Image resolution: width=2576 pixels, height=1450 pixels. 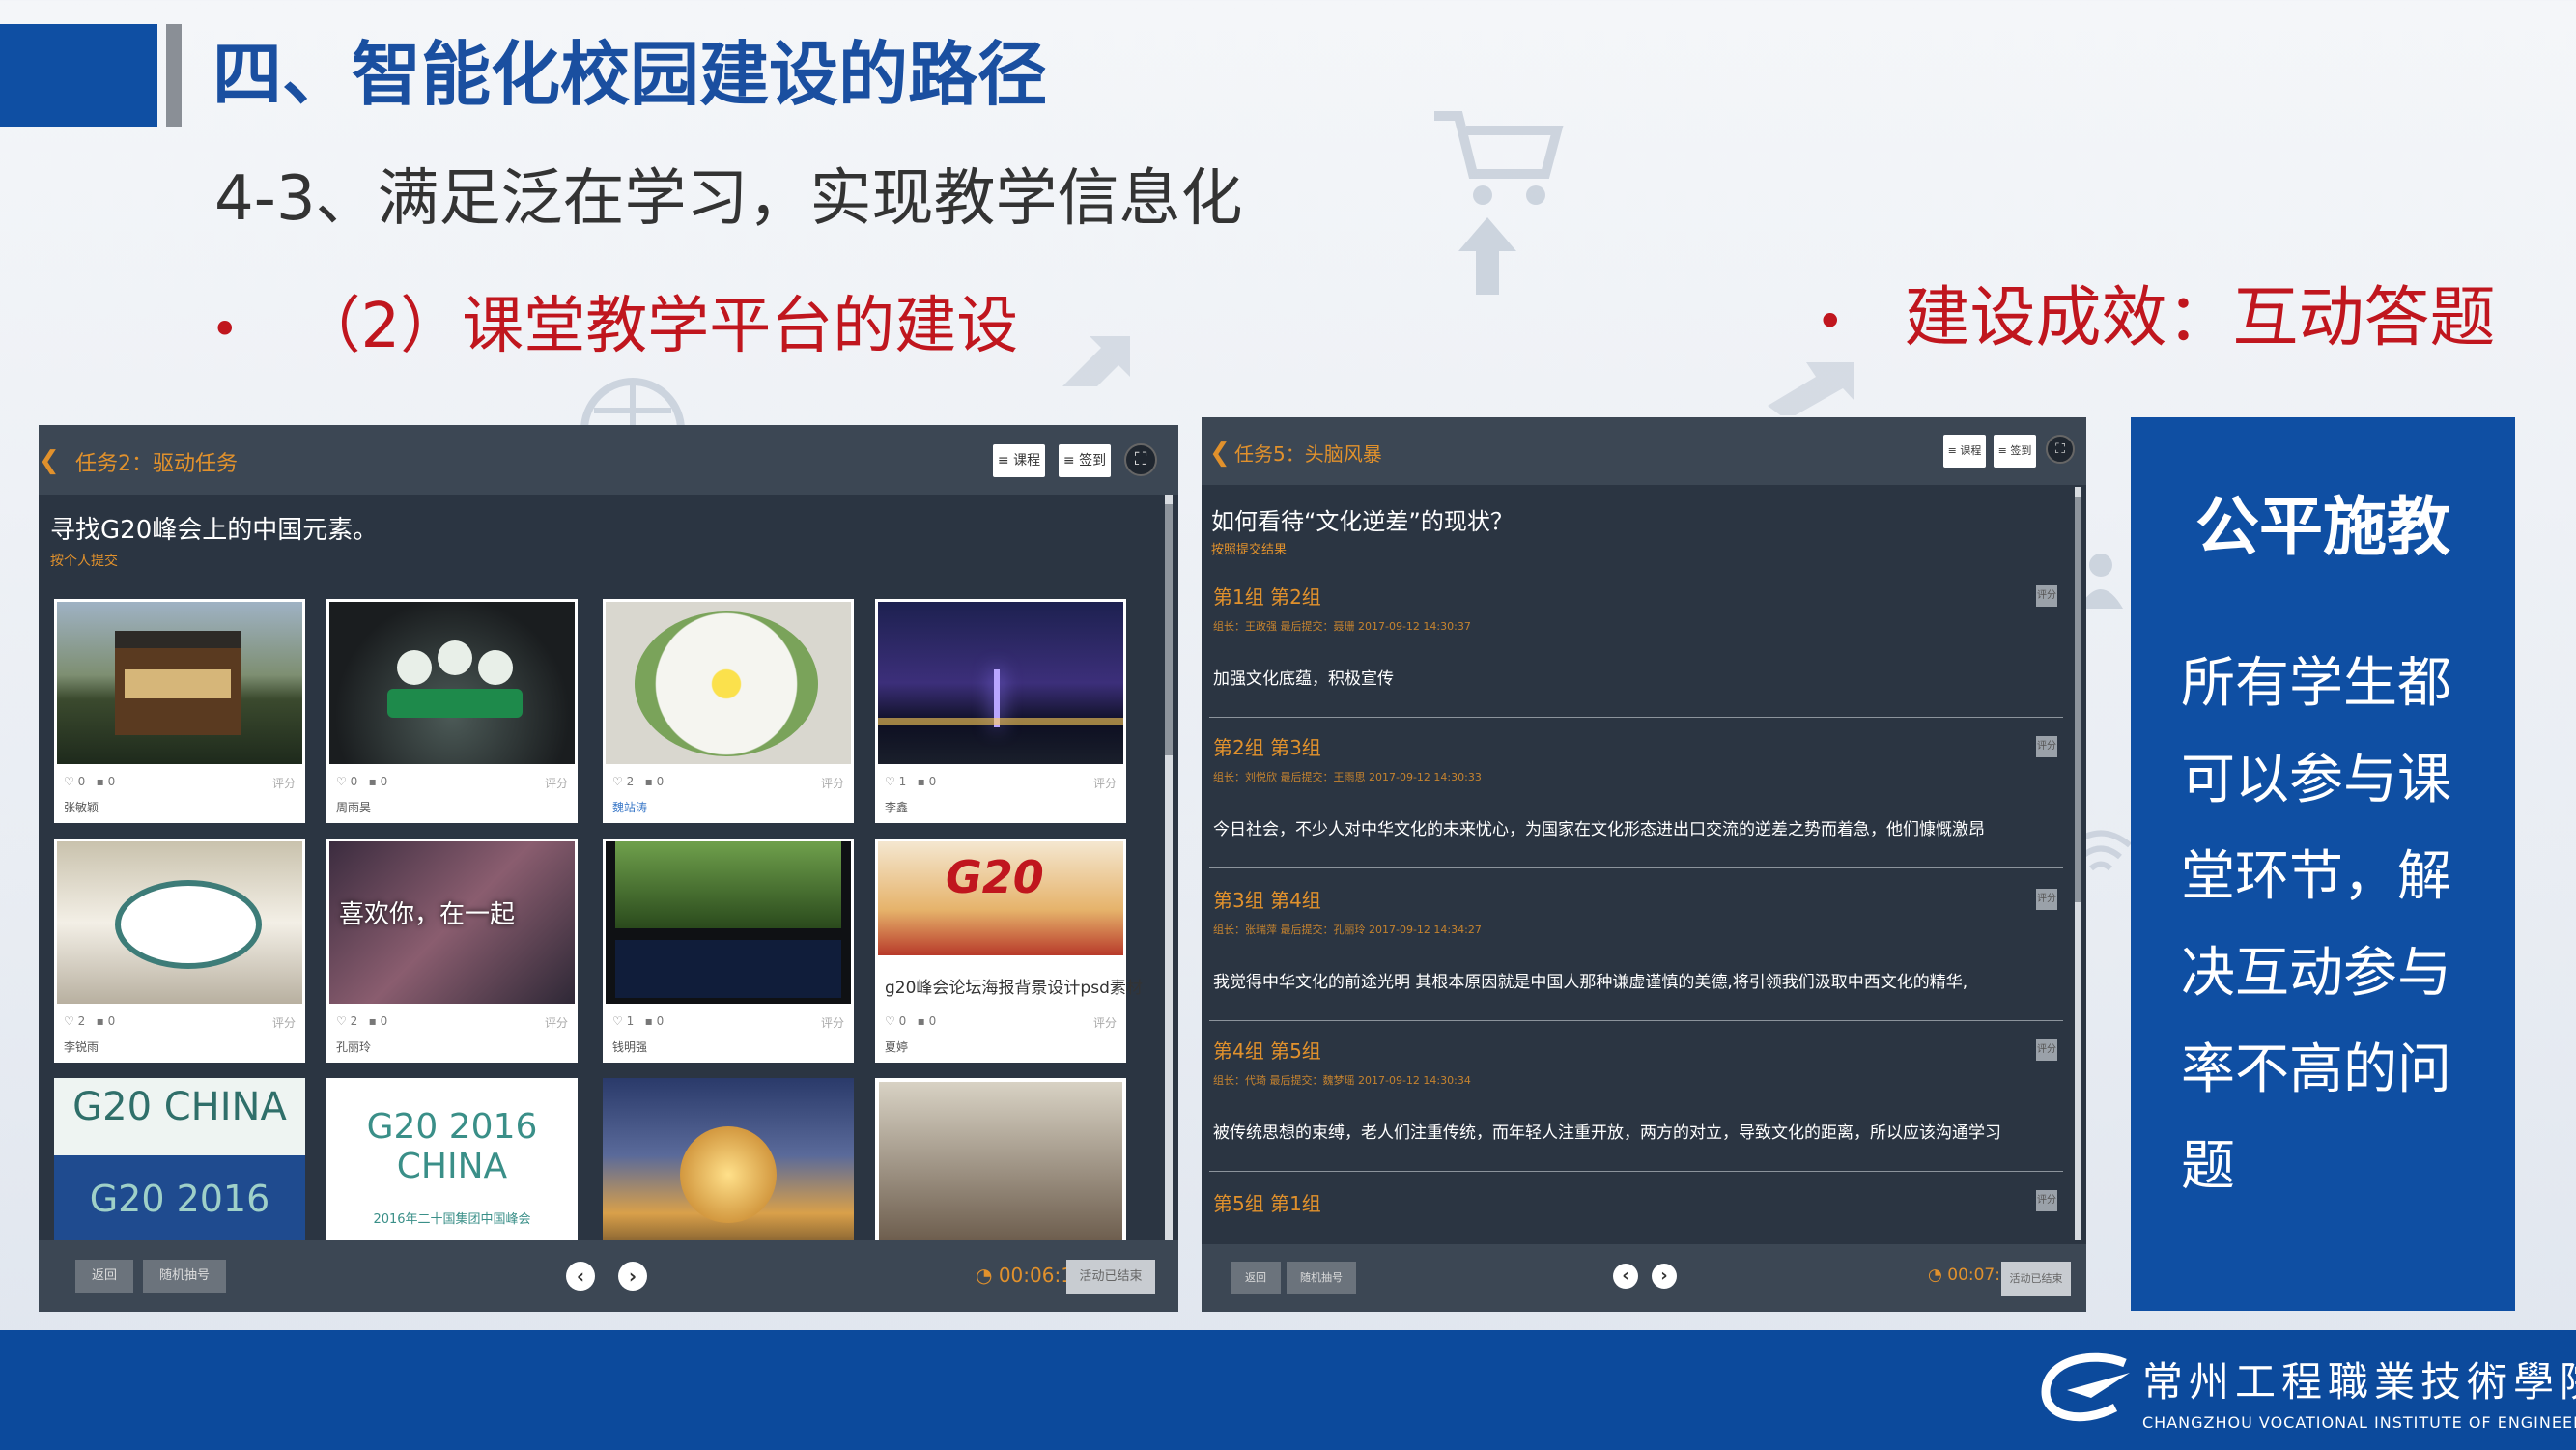 I want to click on submission-card: G20 g20峰会论坛海报背景设计psd素材 ♡ 0 ▪ 0 评分 夏婷, so click(x=1009, y=951).